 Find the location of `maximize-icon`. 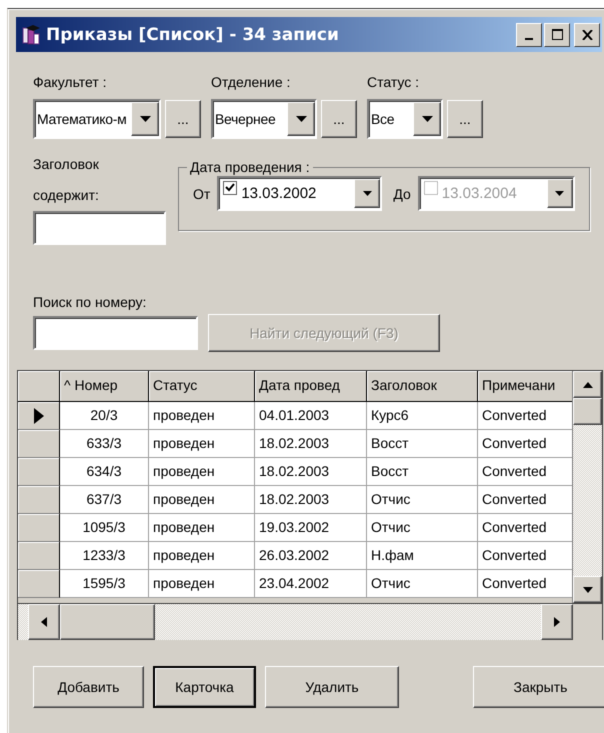

maximize-icon is located at coordinates (557, 34).